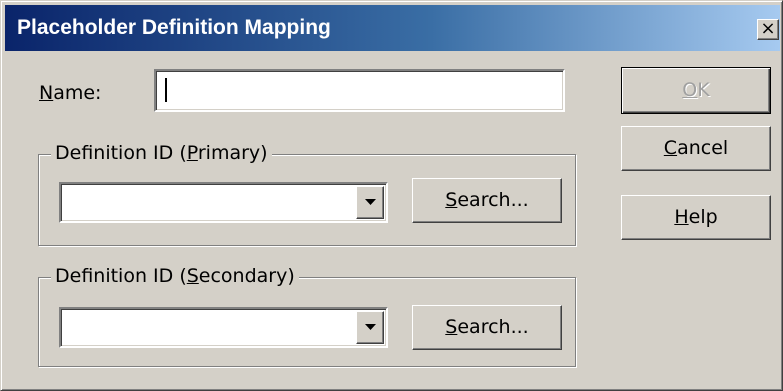  I want to click on name-label-text: ame:, so click(77, 93).